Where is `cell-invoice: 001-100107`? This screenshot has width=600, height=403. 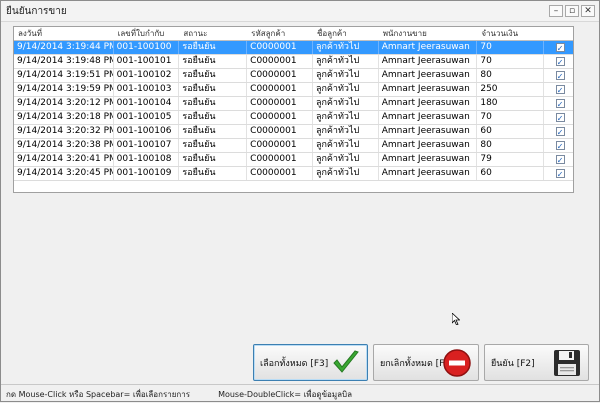
cell-invoice: 001-100107 is located at coordinates (147, 145).